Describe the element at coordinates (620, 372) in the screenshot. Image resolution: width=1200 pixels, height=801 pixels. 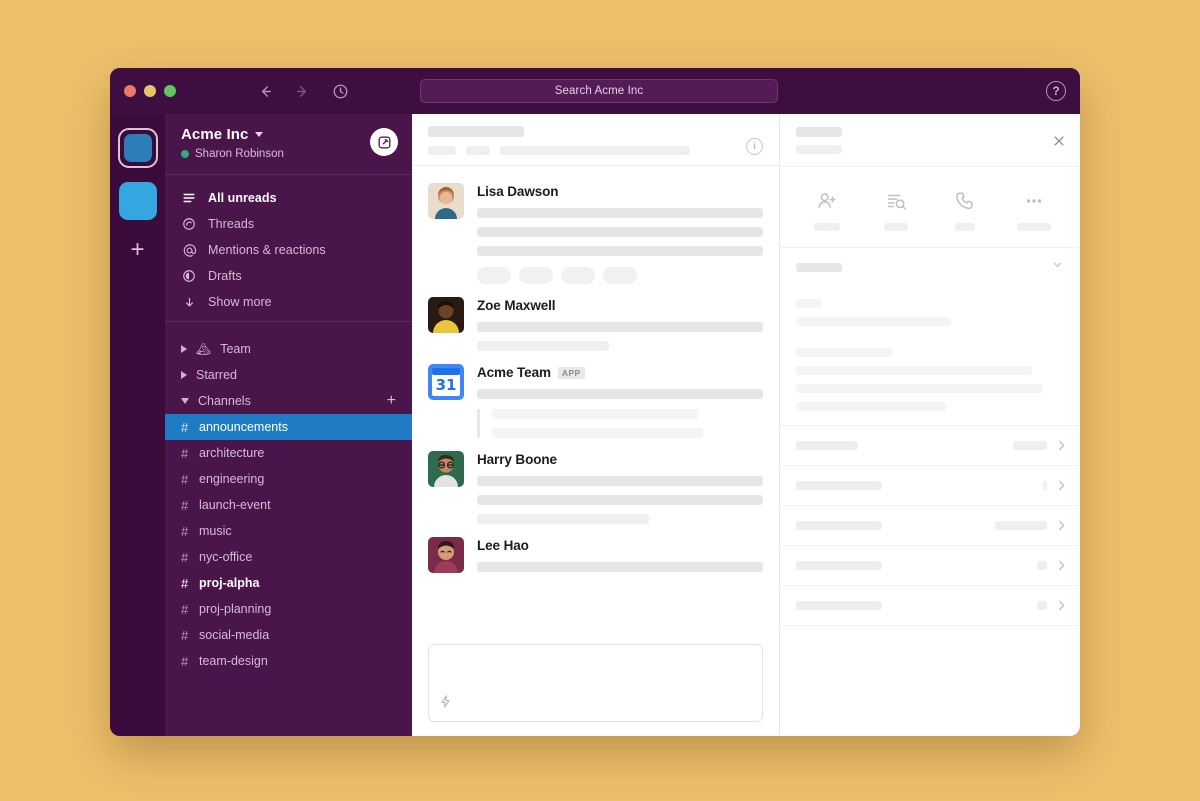
I see `message-author: Acme Team APP` at that location.